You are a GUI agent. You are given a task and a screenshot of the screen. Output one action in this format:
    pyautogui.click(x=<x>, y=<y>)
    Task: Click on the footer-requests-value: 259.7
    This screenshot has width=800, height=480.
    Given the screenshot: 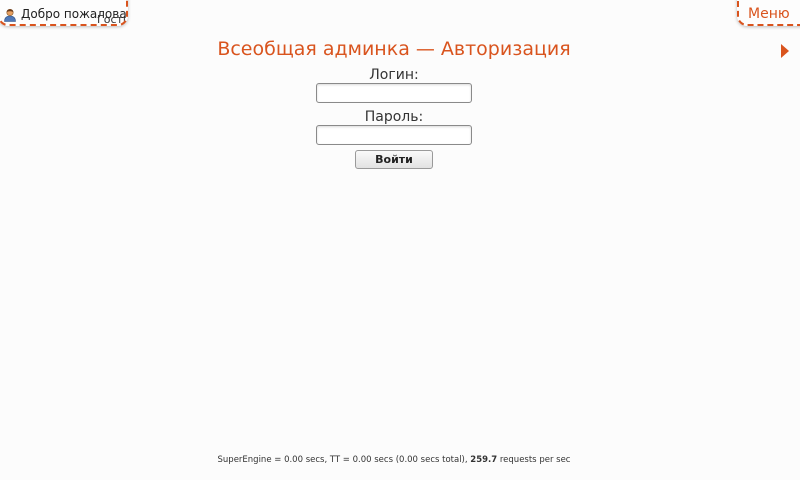 What is the action you would take?
    pyautogui.click(x=484, y=460)
    